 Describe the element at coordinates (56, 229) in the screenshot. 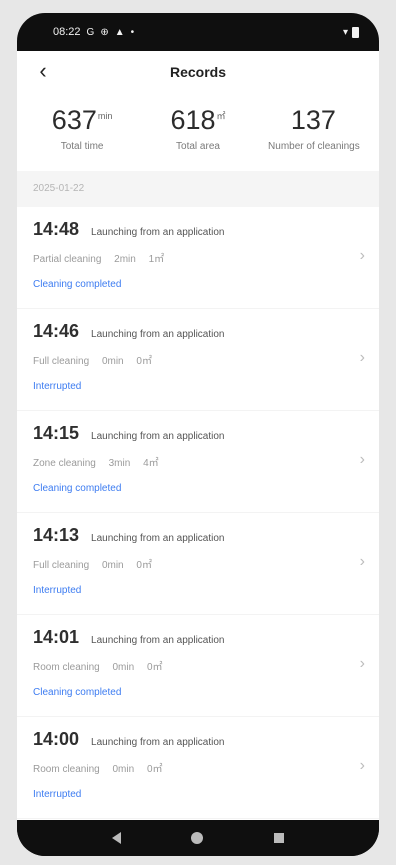

I see `record-time: 14:48` at that location.